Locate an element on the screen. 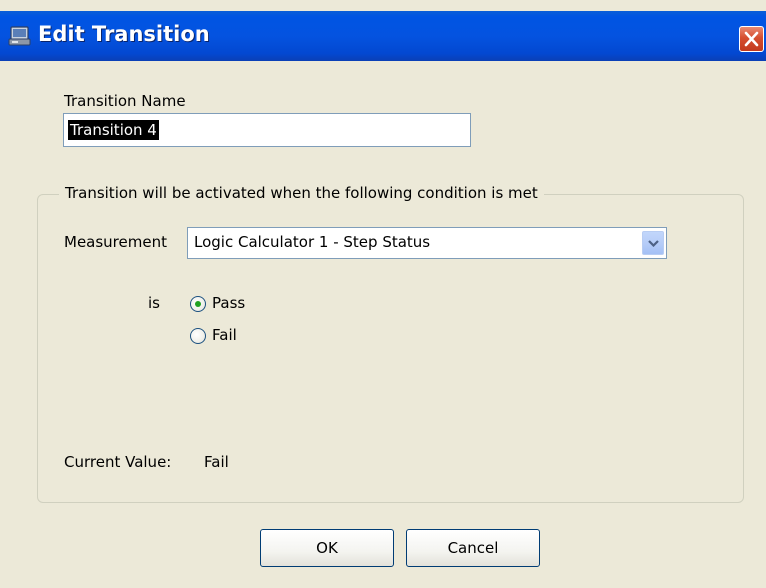  is-label: is is located at coordinates (154, 303).